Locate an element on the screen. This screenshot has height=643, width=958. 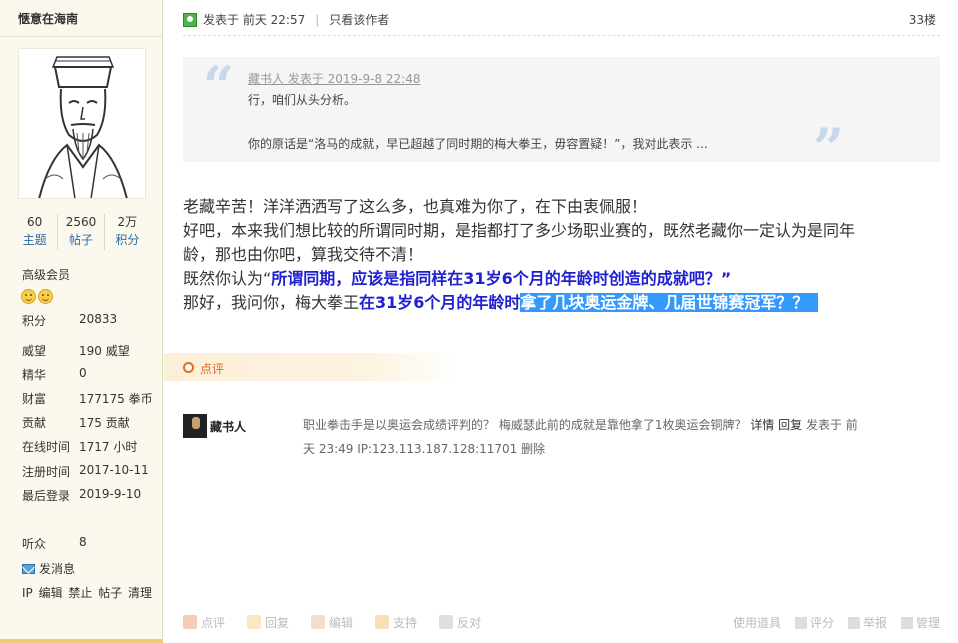
comment-username: 藏书人 is located at coordinates (228, 426).